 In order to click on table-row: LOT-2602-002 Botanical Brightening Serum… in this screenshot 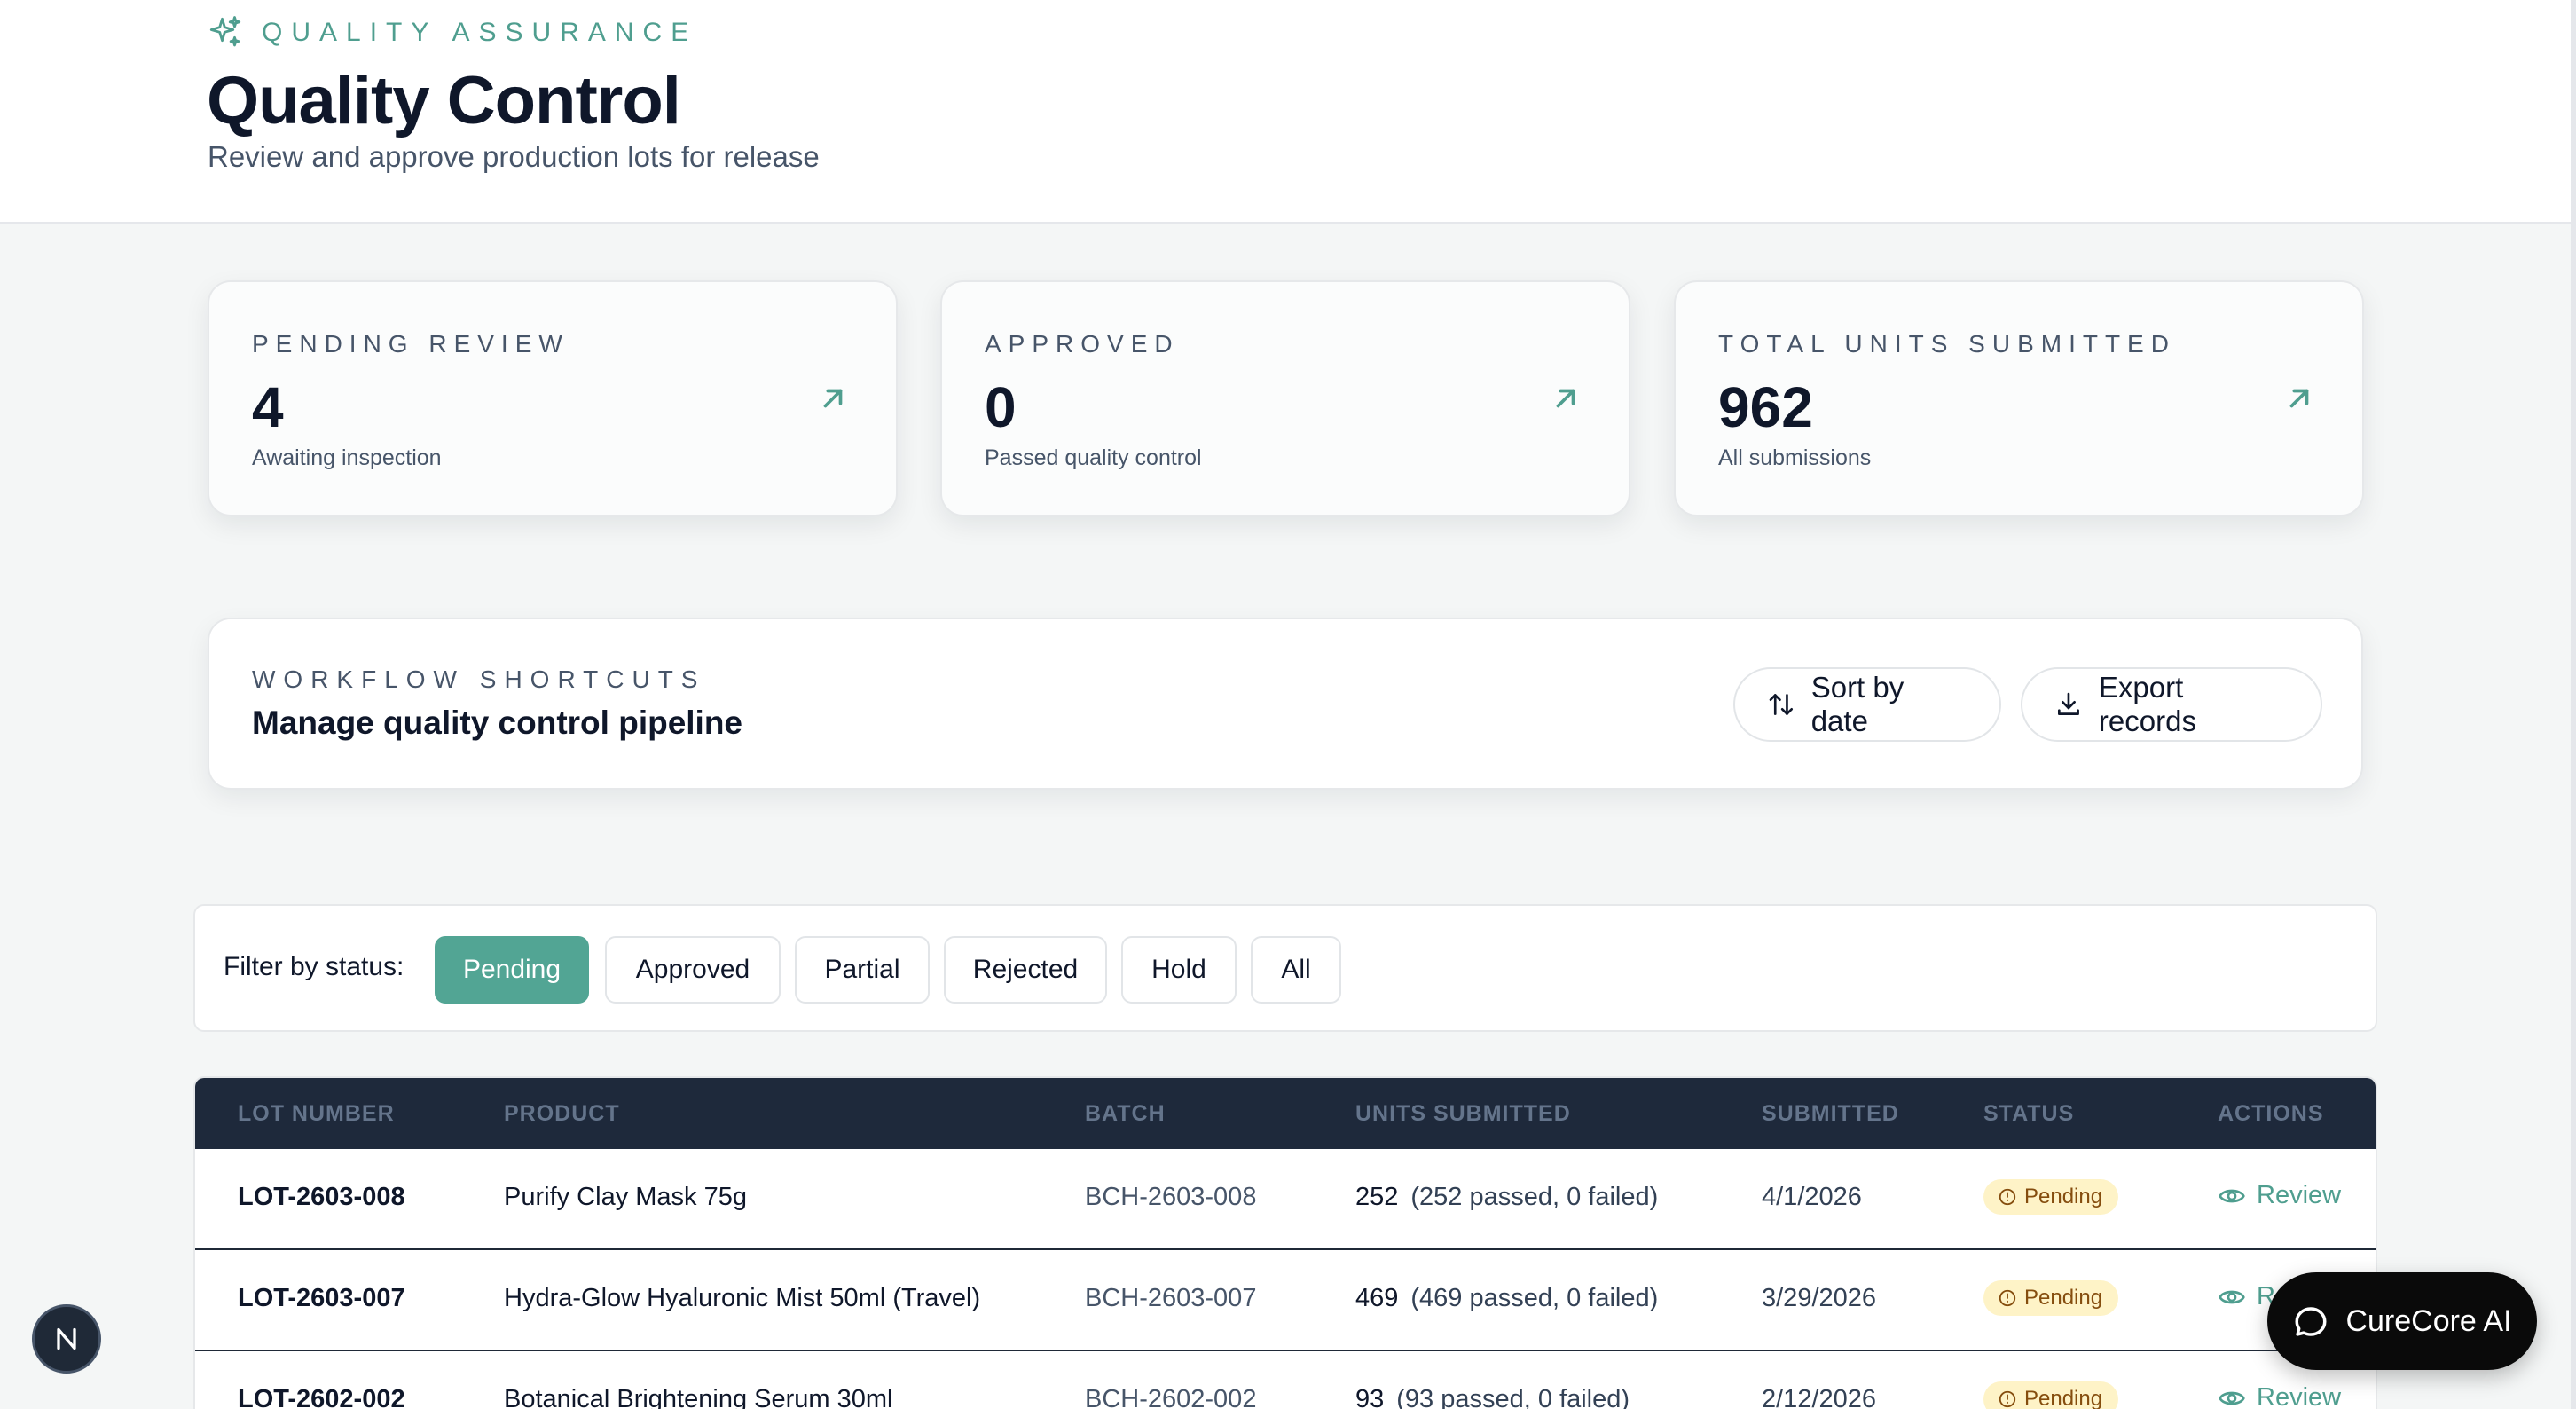, I will do `click(1285, 1380)`.